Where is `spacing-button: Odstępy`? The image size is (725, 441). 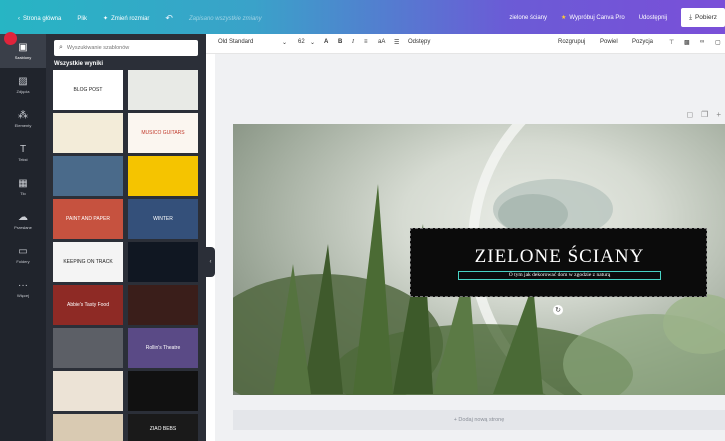
spacing-button: Odstępy is located at coordinates (419, 42).